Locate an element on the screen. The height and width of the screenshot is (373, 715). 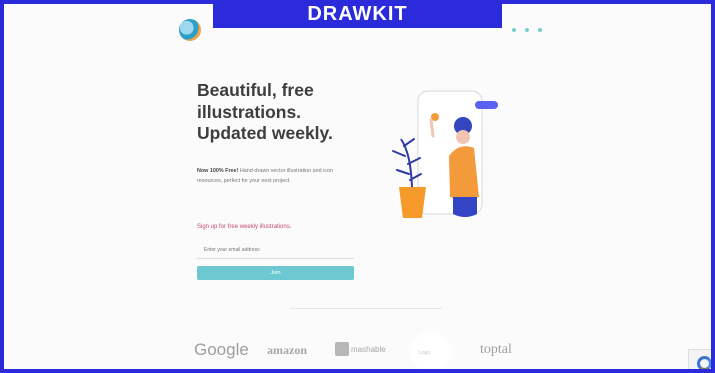
plant-pot is located at coordinates (412, 202).